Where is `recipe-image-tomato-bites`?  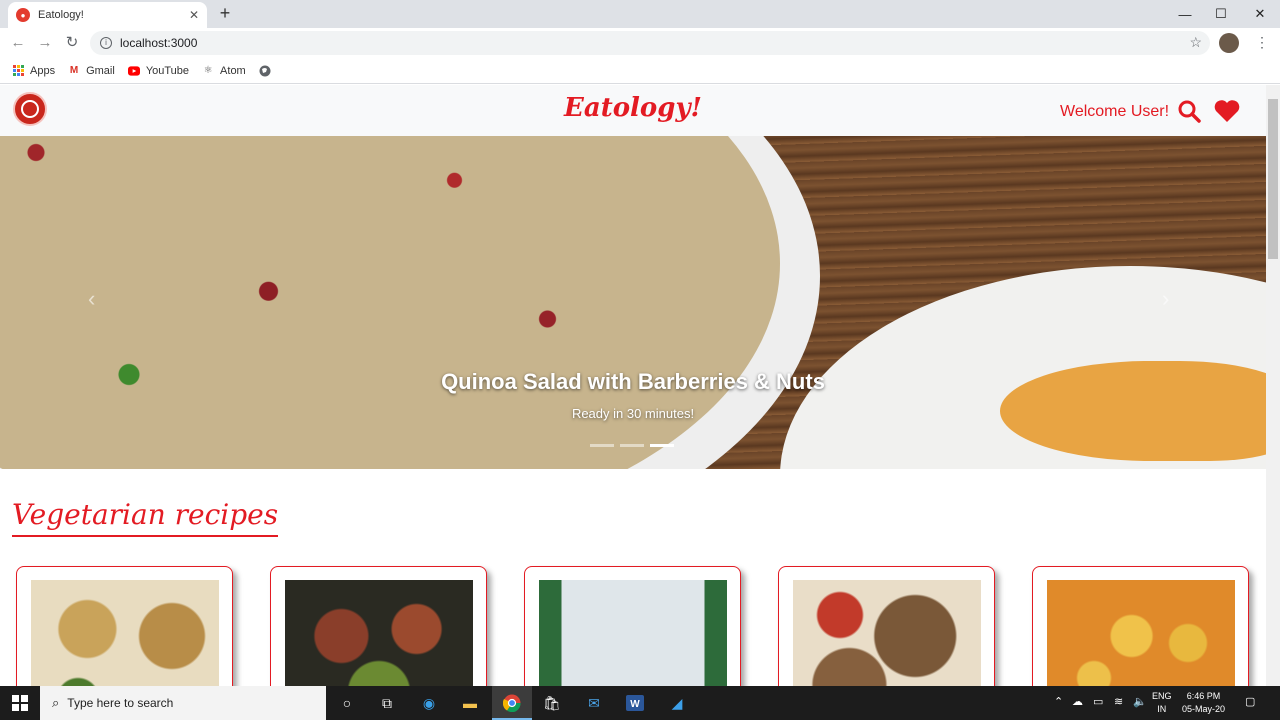 recipe-image-tomato-bites is located at coordinates (379, 633).